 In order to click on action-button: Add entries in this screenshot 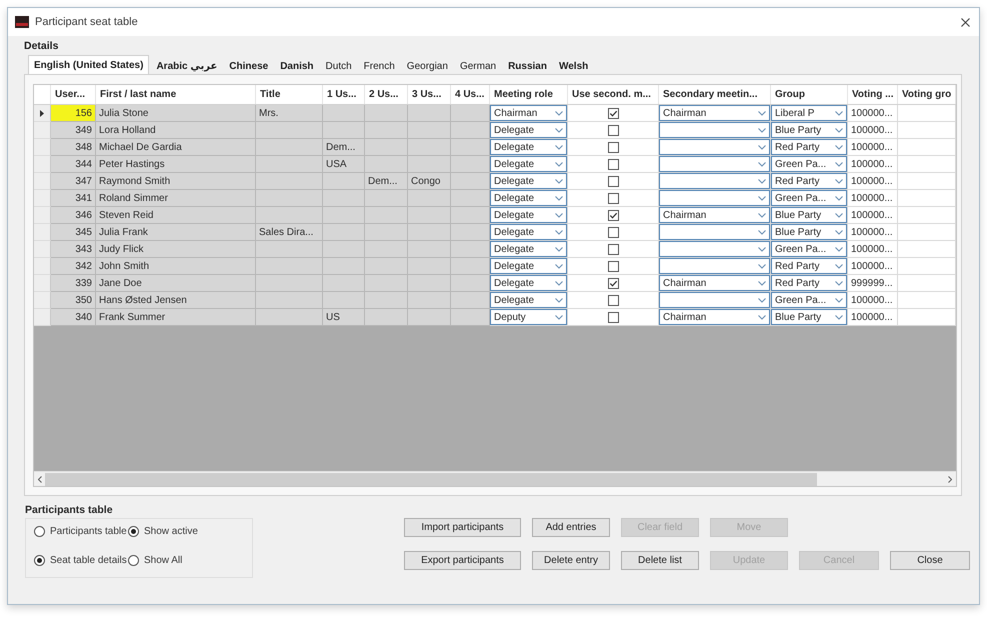, I will do `click(571, 527)`.